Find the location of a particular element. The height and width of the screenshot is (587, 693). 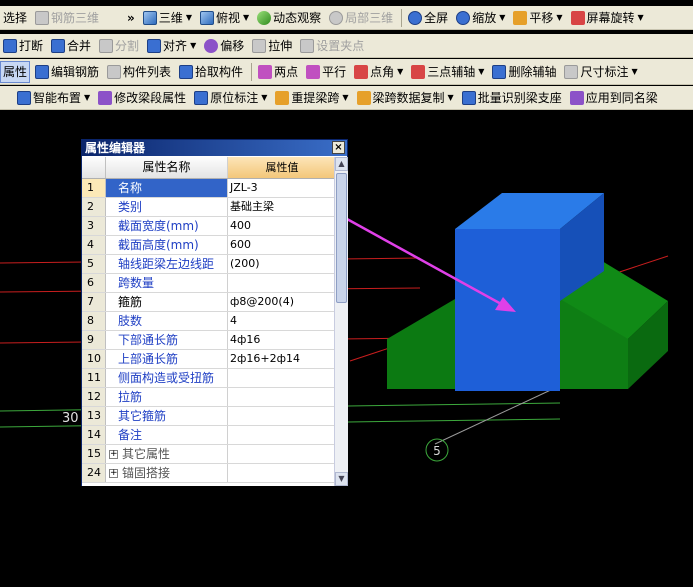

close-icon: × is located at coordinates (338, 147).